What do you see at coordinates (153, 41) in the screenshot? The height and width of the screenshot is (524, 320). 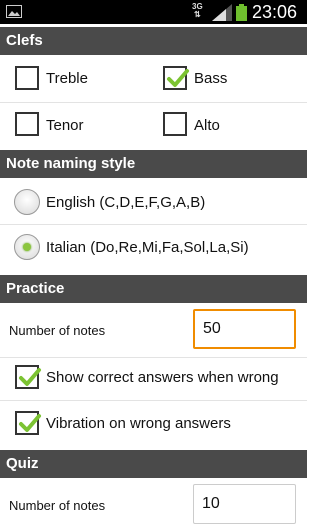 I see `section-header-clefs: Clefs` at bounding box center [153, 41].